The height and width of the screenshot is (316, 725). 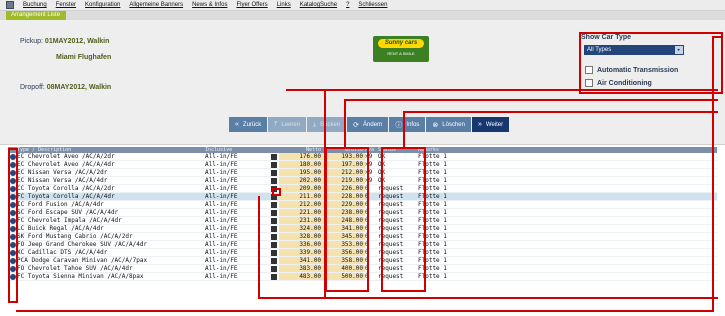 I want to click on pickup-location: Miami Flughafen, so click(x=84, y=57).